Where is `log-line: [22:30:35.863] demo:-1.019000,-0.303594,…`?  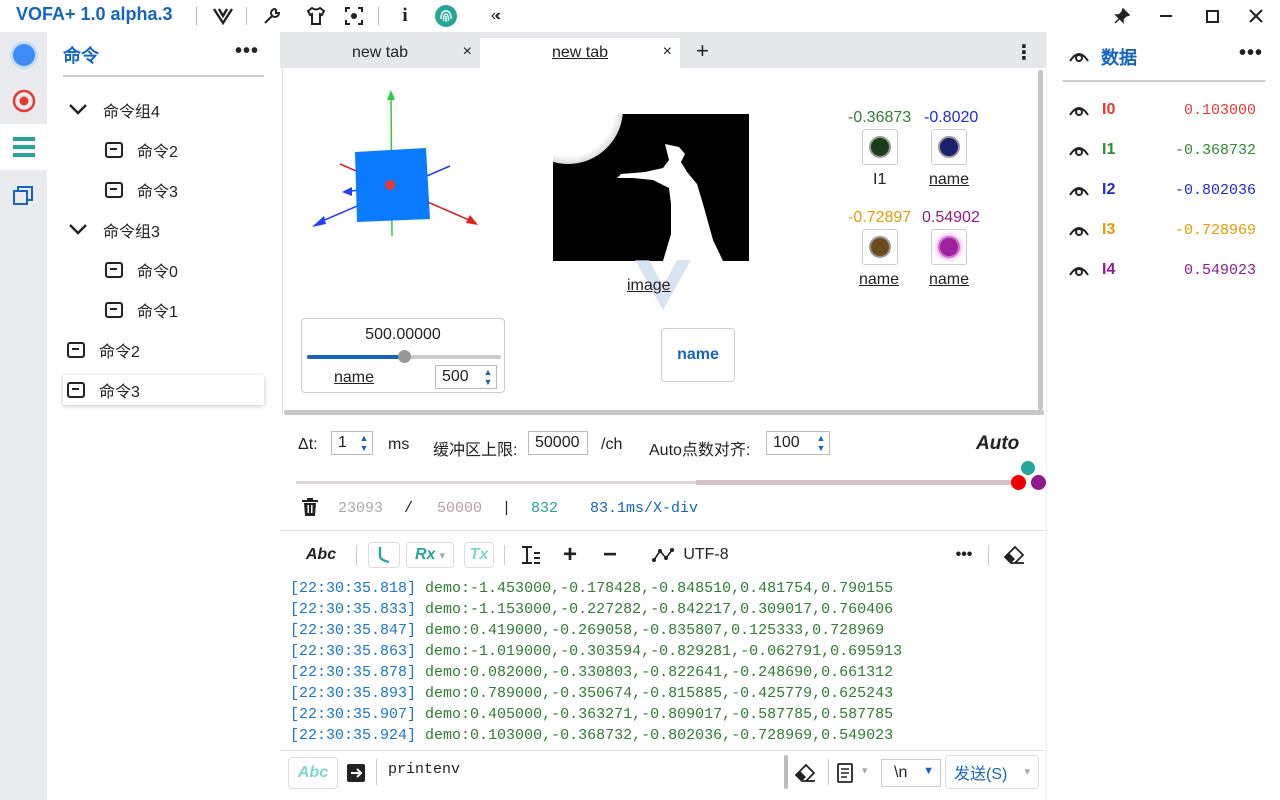 log-line: [22:30:35.863] demo:-1.019000,-0.303594,… is located at coordinates (665, 651).